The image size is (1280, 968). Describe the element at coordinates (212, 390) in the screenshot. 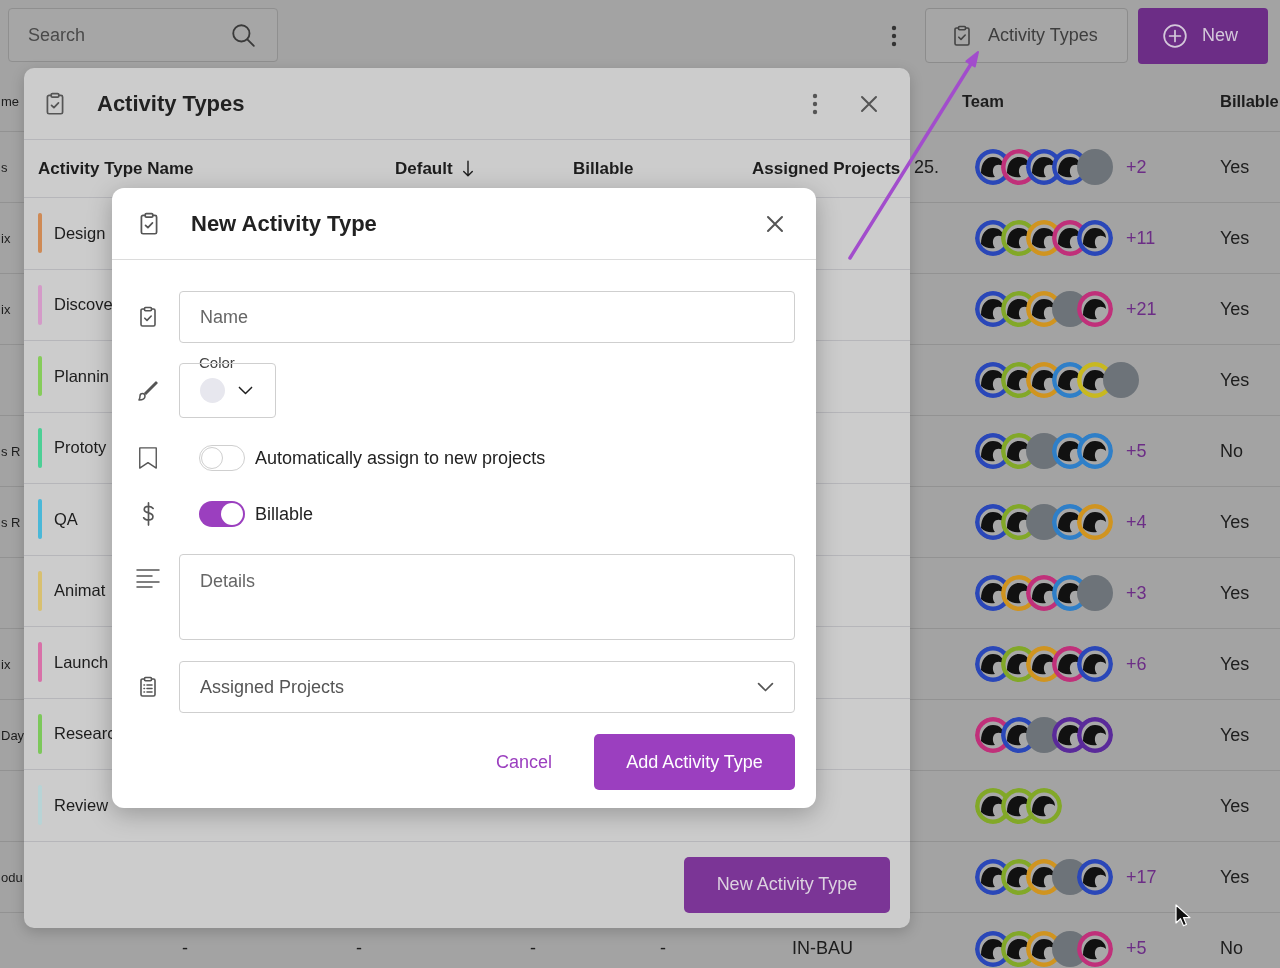

I see `color-swatch` at that location.